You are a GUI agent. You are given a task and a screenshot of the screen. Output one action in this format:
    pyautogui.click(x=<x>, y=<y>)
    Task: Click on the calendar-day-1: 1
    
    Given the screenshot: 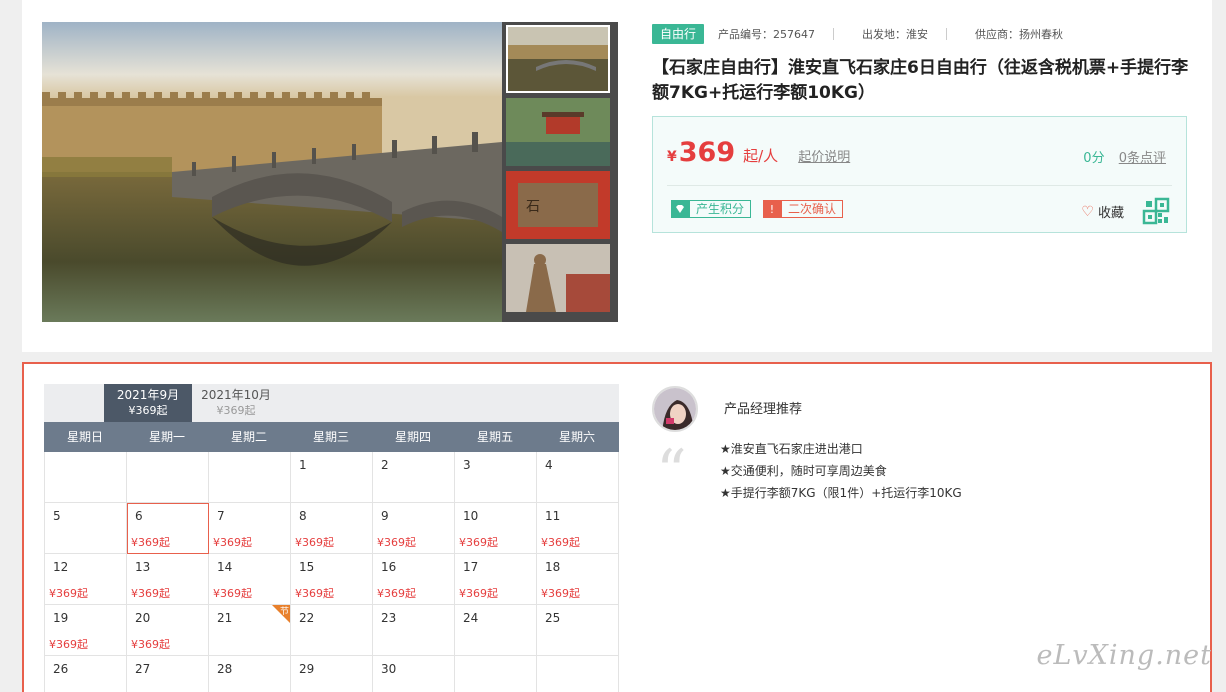 What is the action you would take?
    pyautogui.click(x=332, y=477)
    